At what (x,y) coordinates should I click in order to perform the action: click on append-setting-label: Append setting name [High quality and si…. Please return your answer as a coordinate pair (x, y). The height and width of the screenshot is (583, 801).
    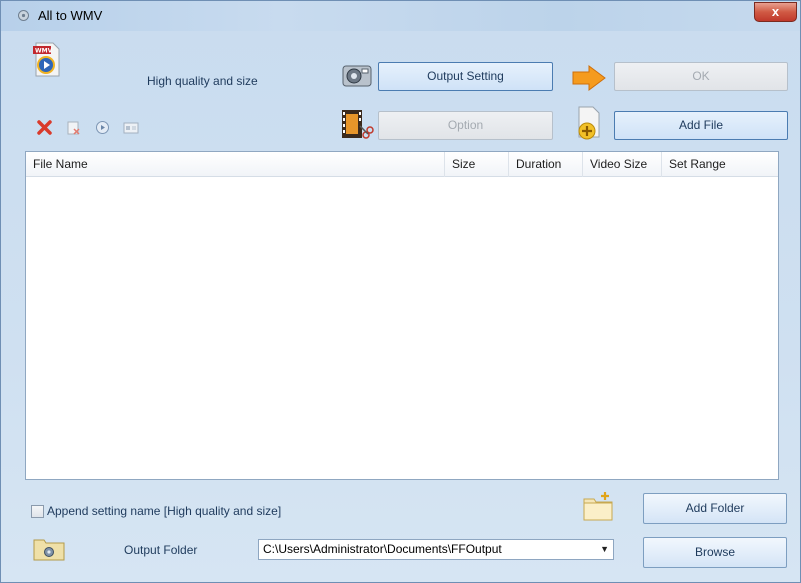
    Looking at the image, I should click on (164, 511).